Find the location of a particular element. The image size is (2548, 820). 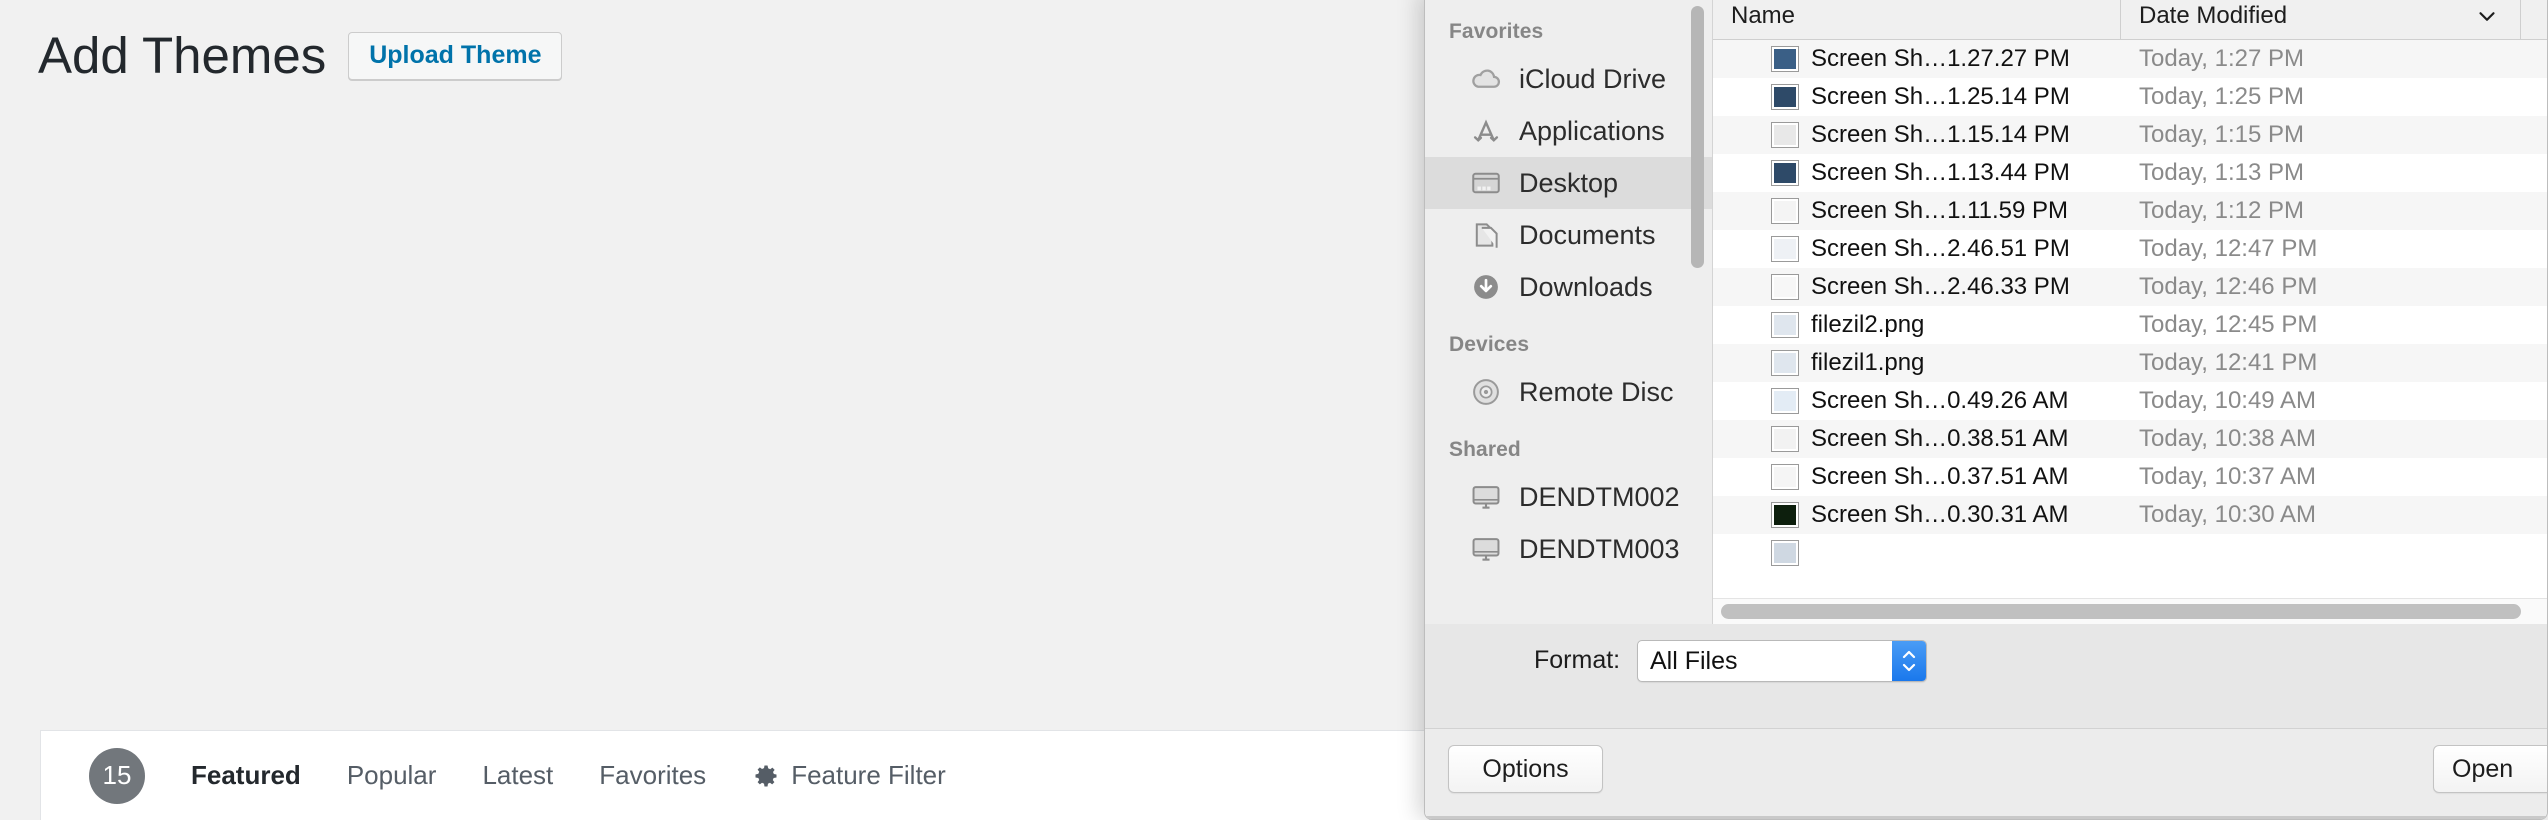

table-row is located at coordinates (2130, 553).